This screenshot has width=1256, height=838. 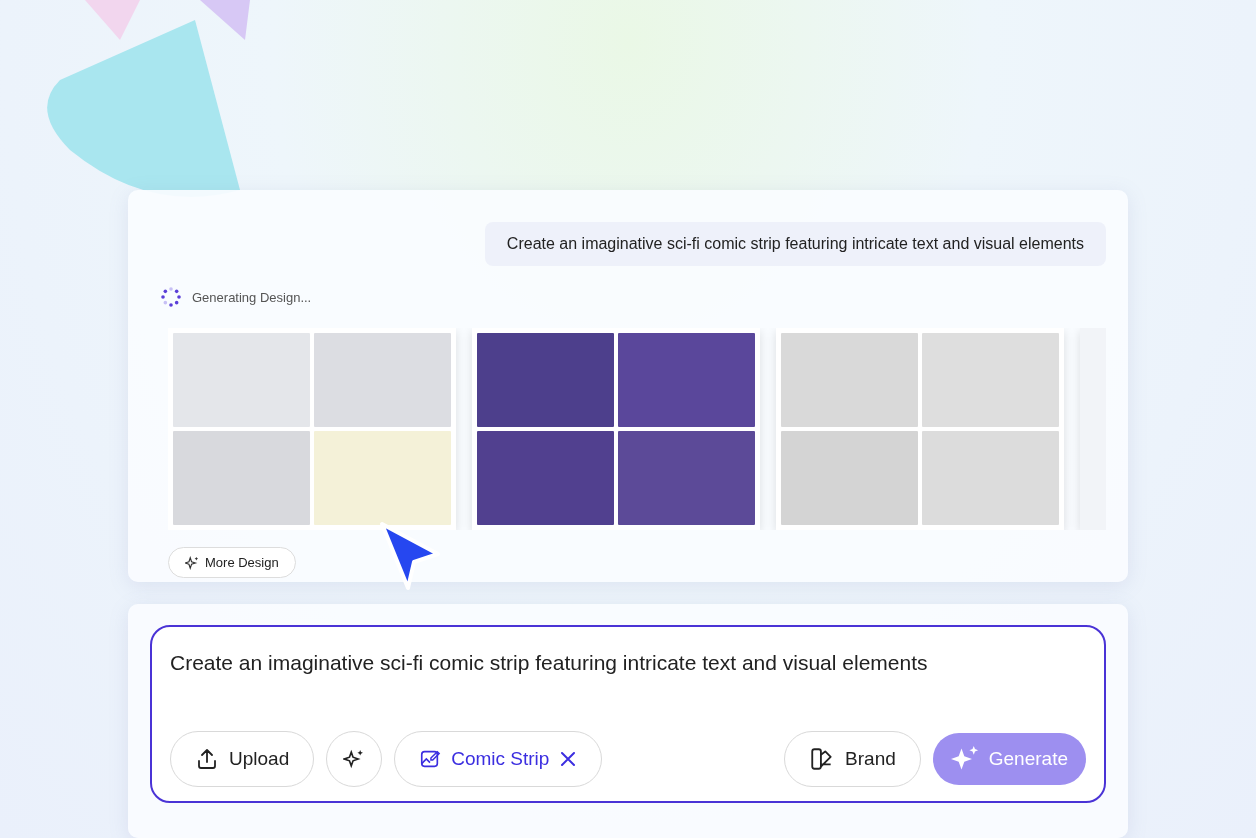 I want to click on prompt-text: Create an imaginative sci-fi comic strip featuring intricate text and visual elements, so click(x=549, y=663).